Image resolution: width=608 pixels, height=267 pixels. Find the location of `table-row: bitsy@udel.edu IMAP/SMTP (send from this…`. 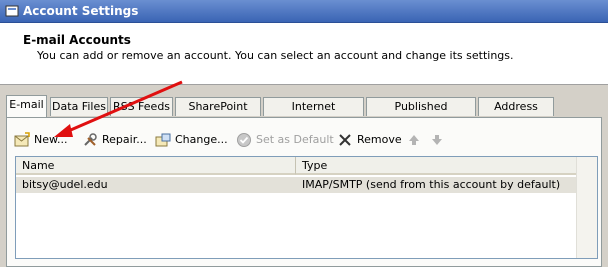

table-row: bitsy@udel.edu IMAP/SMTP (send from this… is located at coordinates (296, 185).